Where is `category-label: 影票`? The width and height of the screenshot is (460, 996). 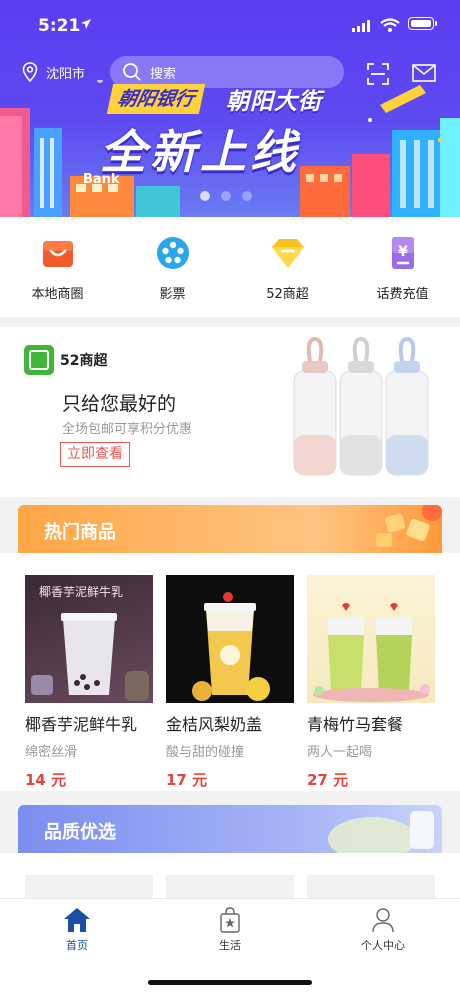 category-label: 影票 is located at coordinates (172, 294).